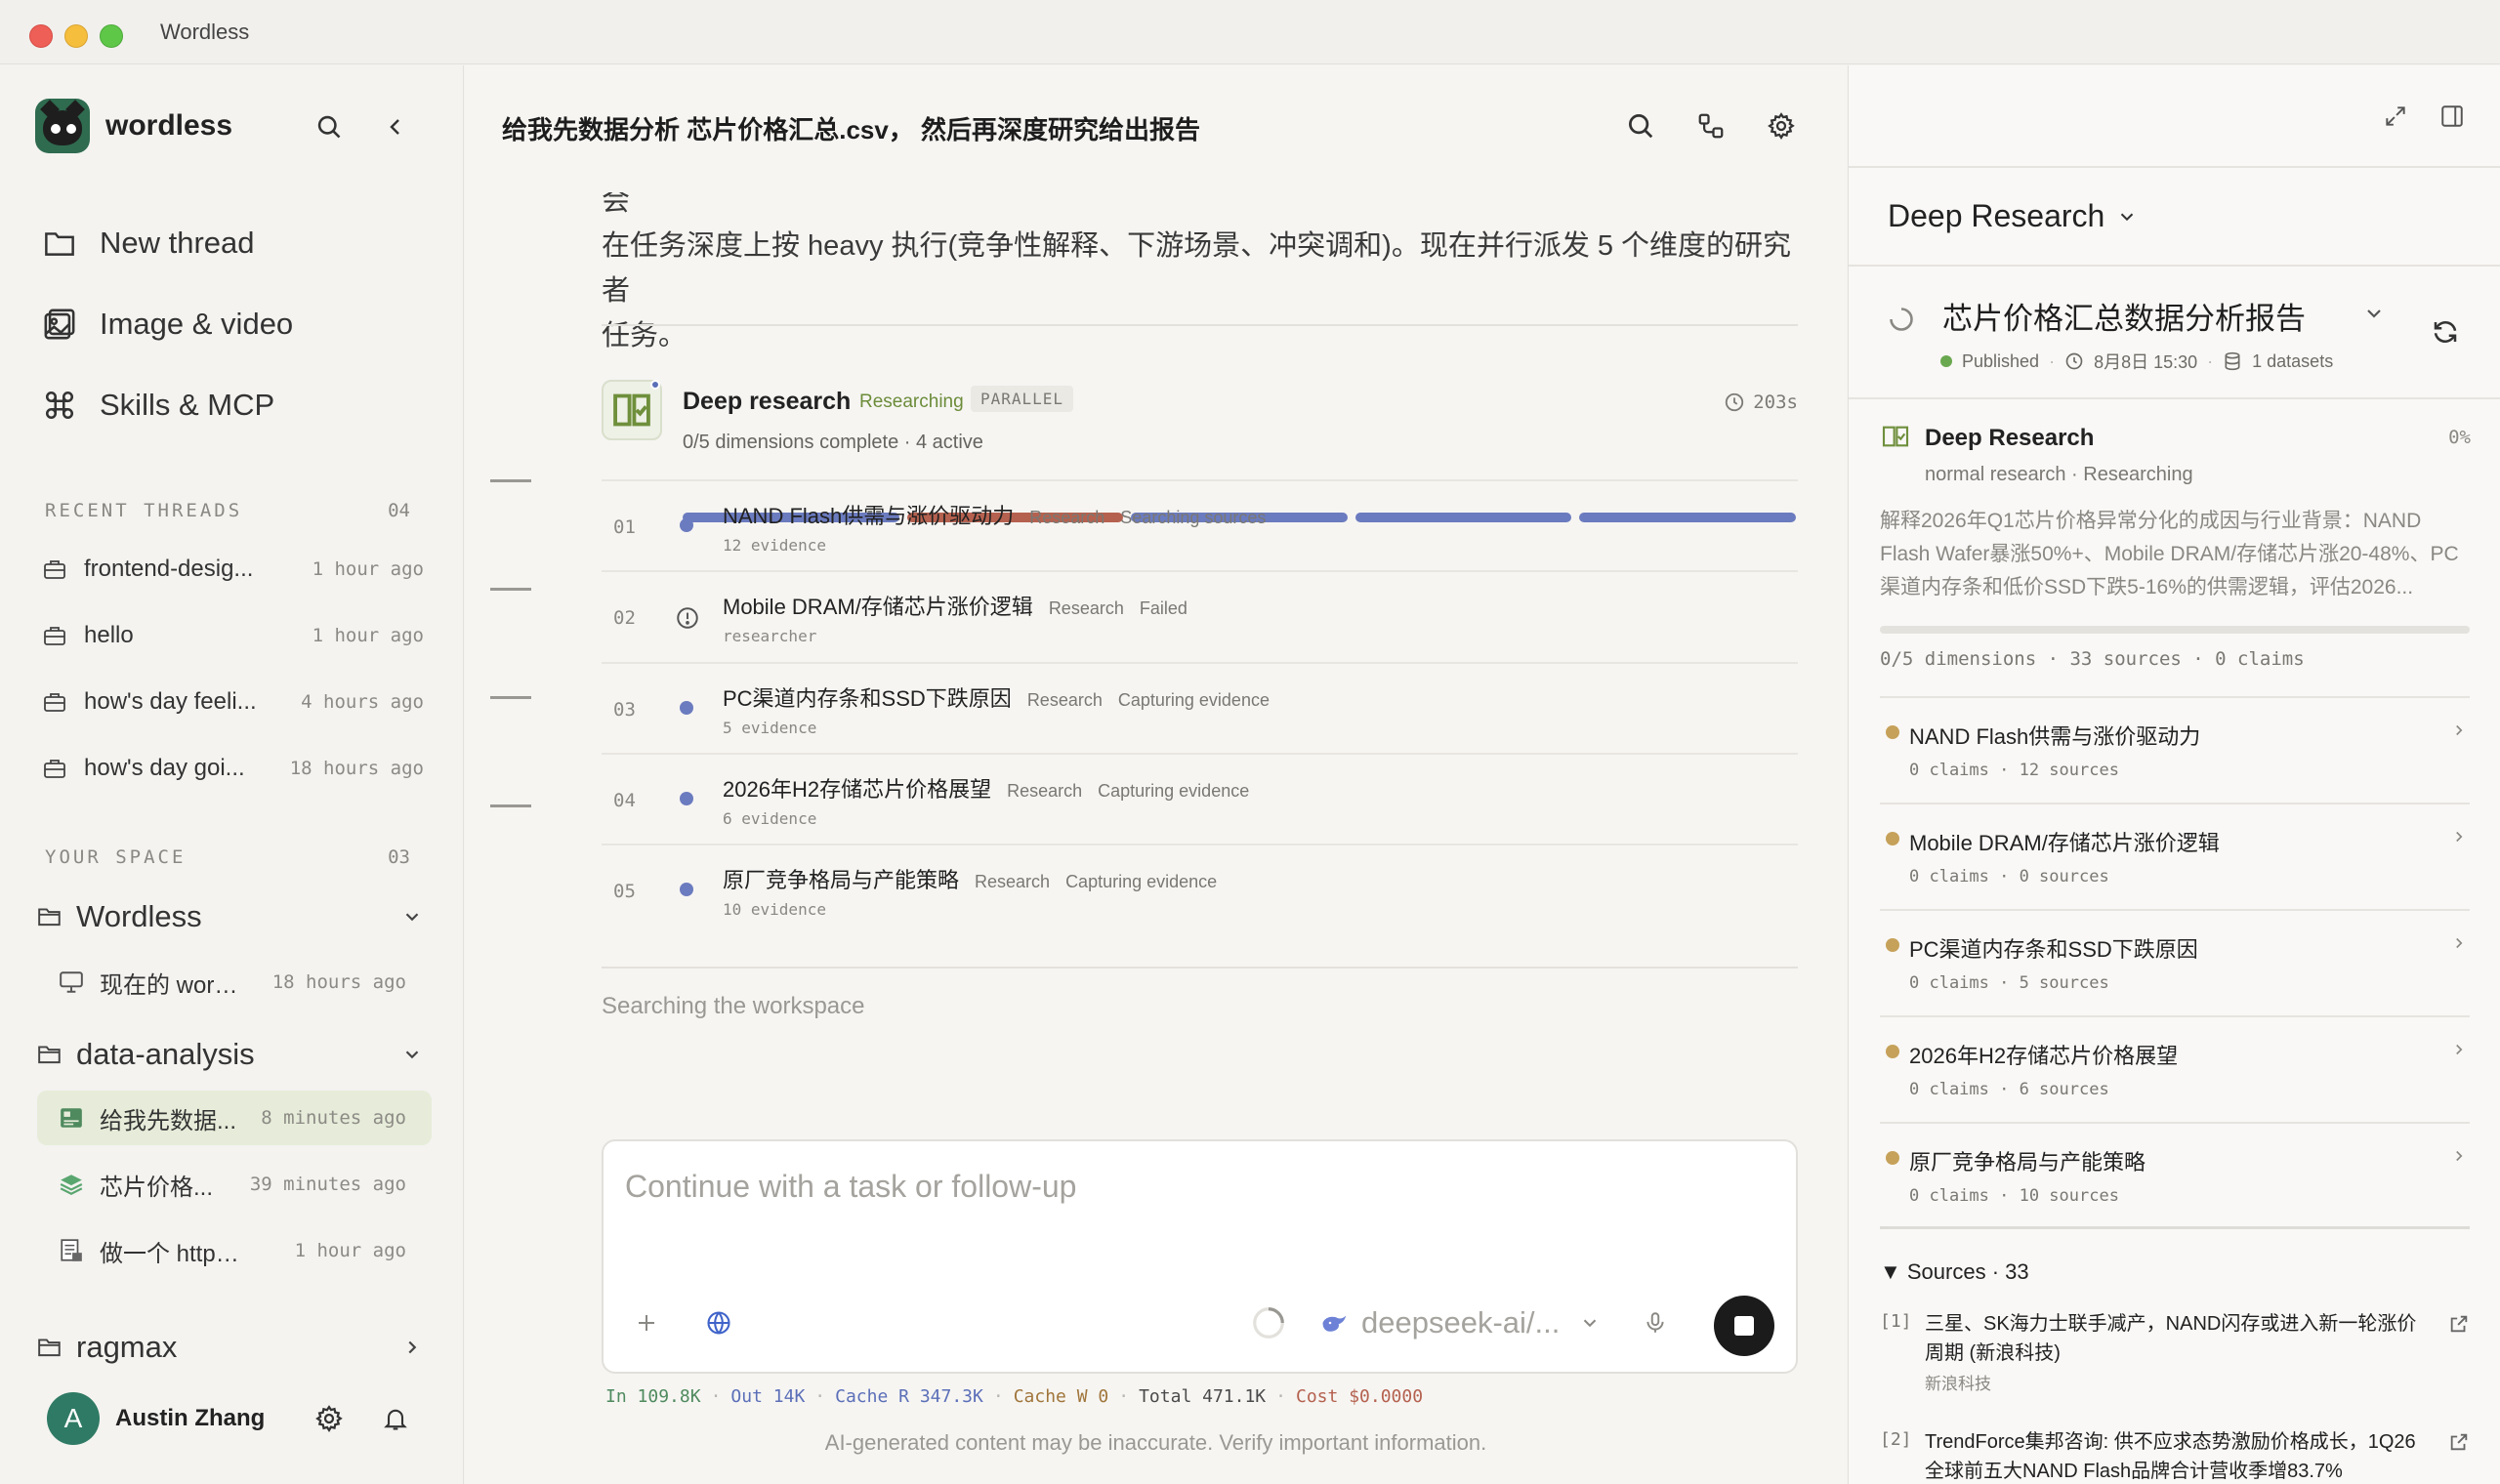 This screenshot has width=2500, height=1484. I want to click on dimension-evidence: 6 evidence, so click(770, 819).